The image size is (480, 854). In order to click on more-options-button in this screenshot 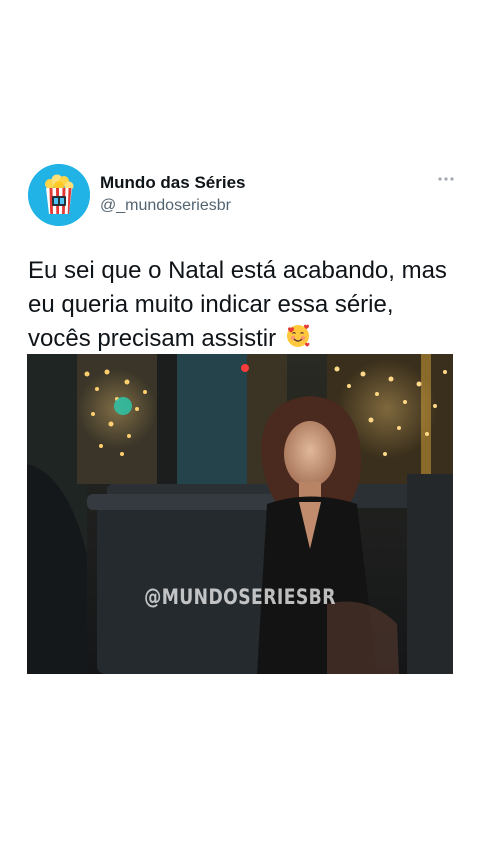, I will do `click(446, 178)`.